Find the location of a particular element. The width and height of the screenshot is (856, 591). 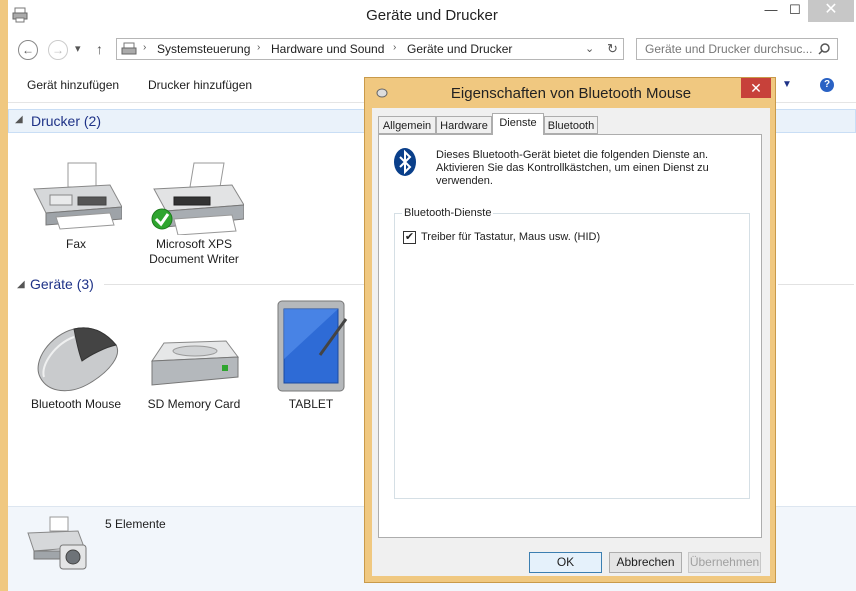

apply-button: Übernehmen is located at coordinates (724, 562).